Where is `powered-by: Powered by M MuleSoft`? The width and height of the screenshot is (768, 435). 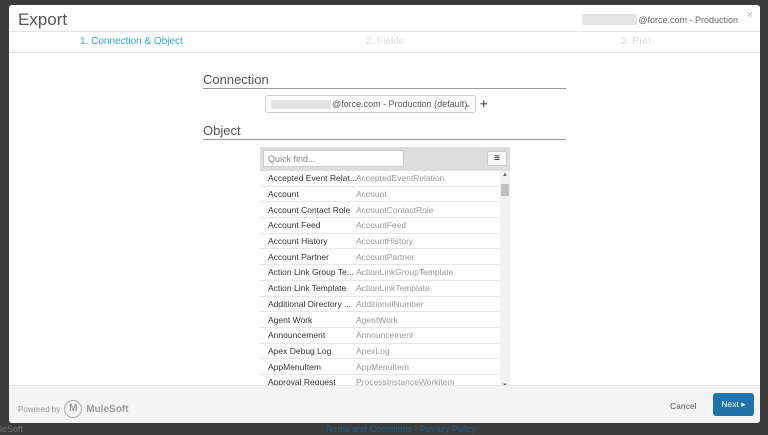 powered-by: Powered by M MuleSoft is located at coordinates (73, 409).